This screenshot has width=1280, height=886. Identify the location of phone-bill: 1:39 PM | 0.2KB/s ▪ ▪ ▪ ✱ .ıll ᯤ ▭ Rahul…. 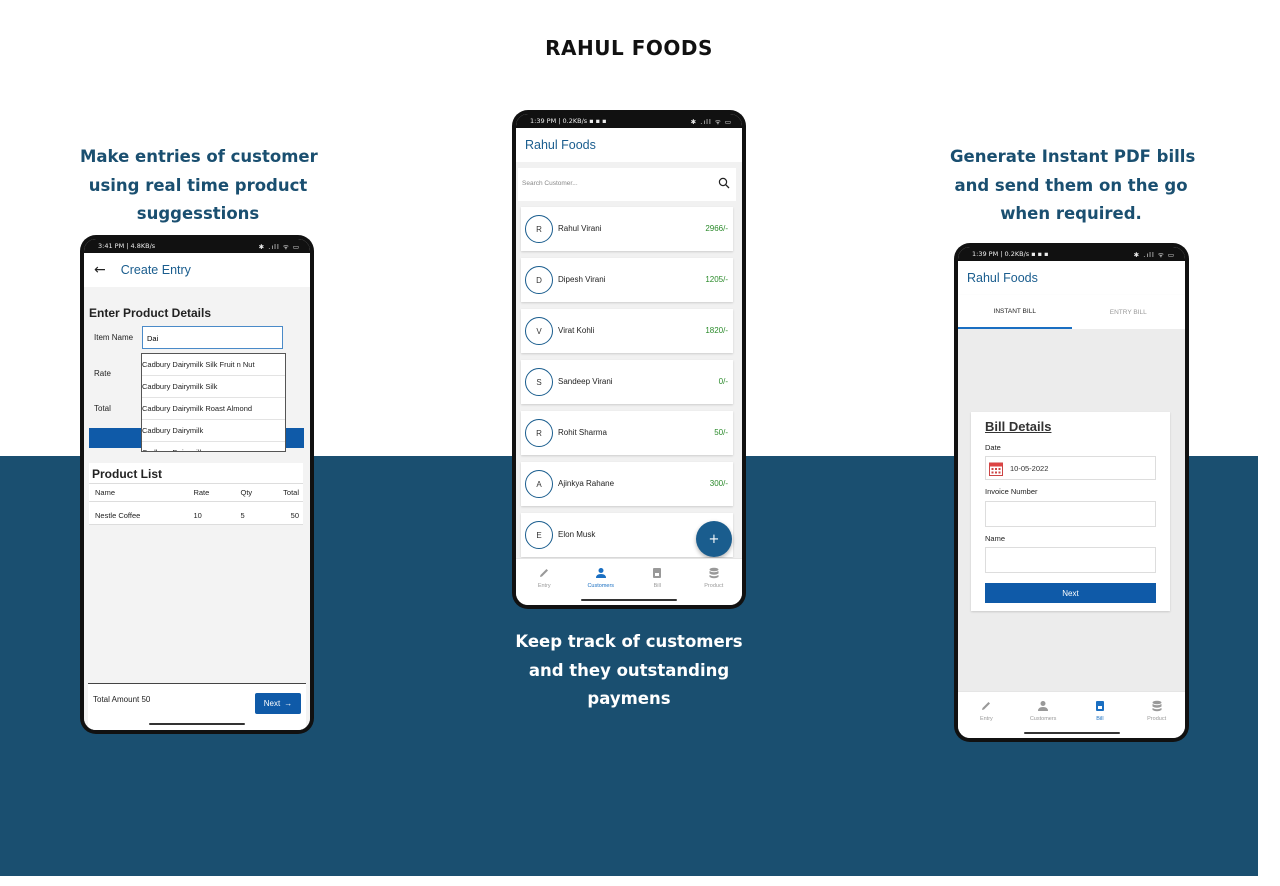
(1071, 492).